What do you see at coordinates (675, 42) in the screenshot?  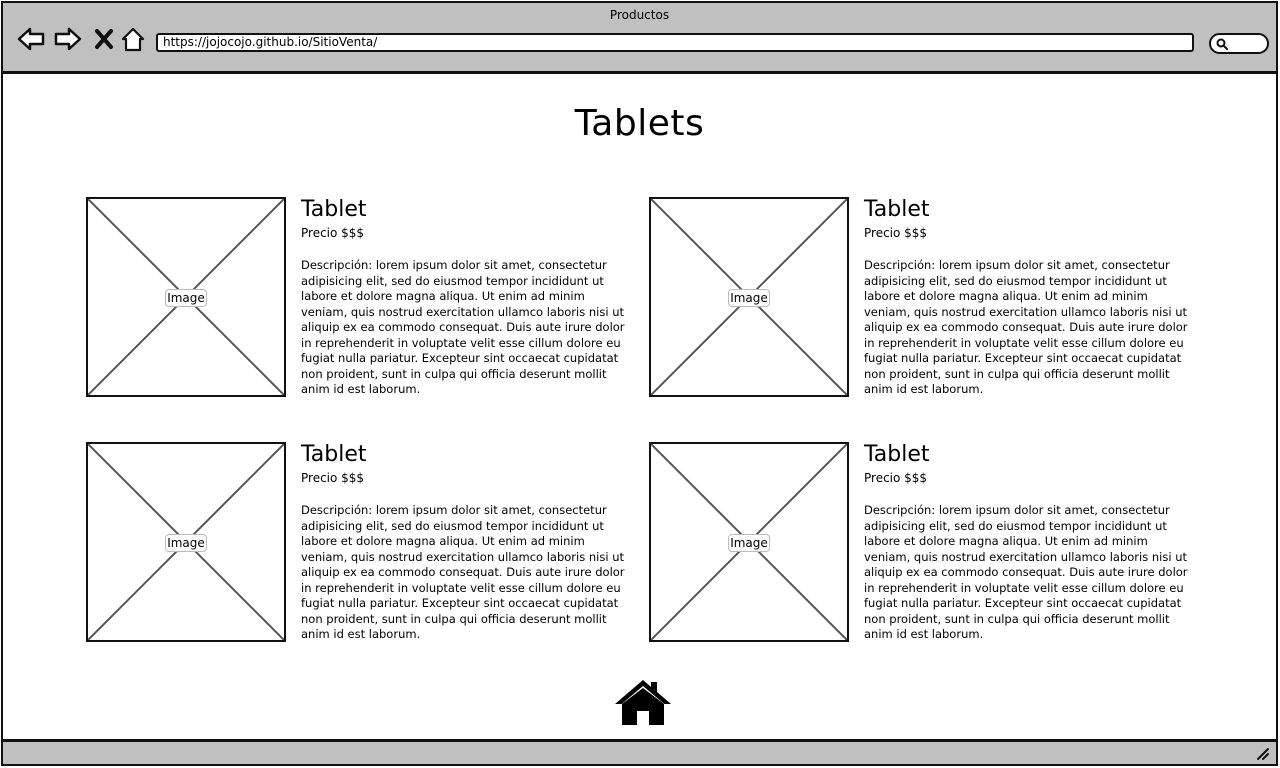 I see `url-input: https://jojocojo.github.io/SitioVenta/` at bounding box center [675, 42].